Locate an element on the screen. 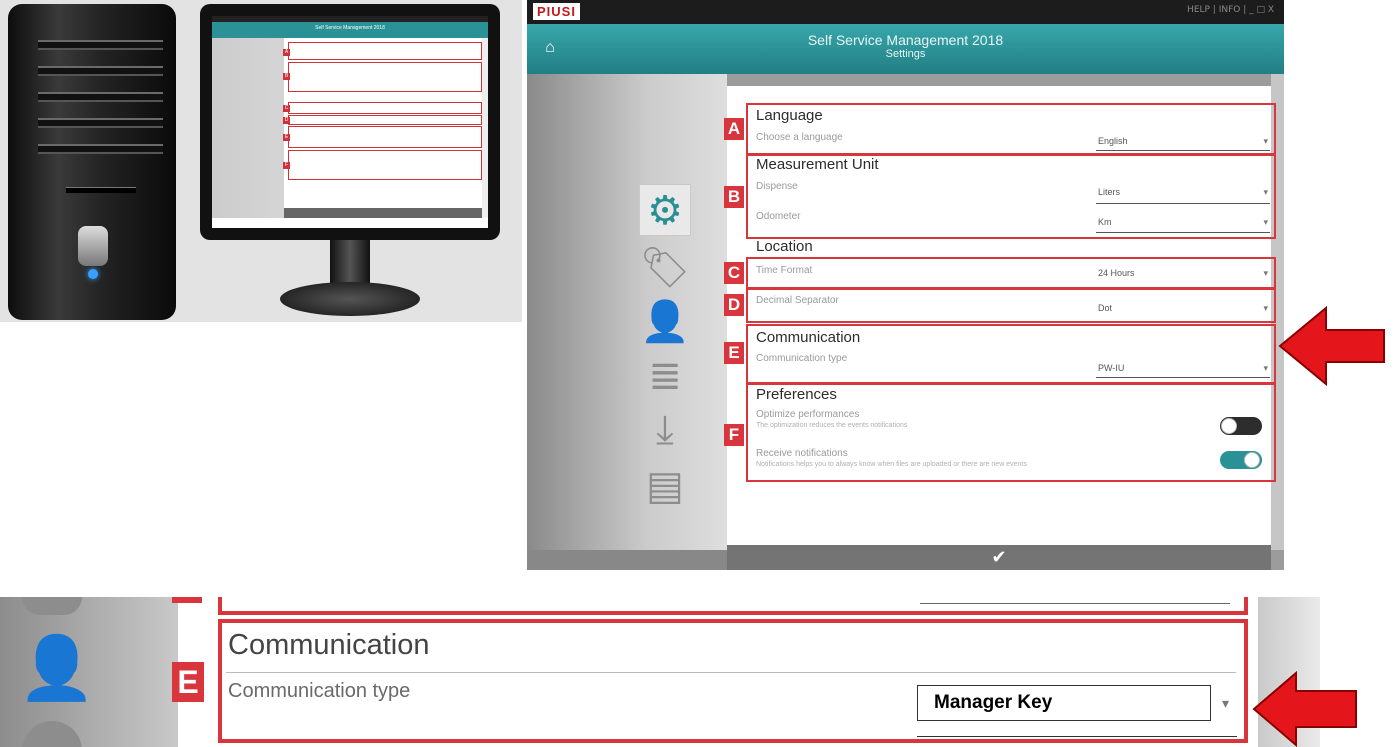 The height and width of the screenshot is (747, 1394). optimize-performance-toggle is located at coordinates (1241, 426).